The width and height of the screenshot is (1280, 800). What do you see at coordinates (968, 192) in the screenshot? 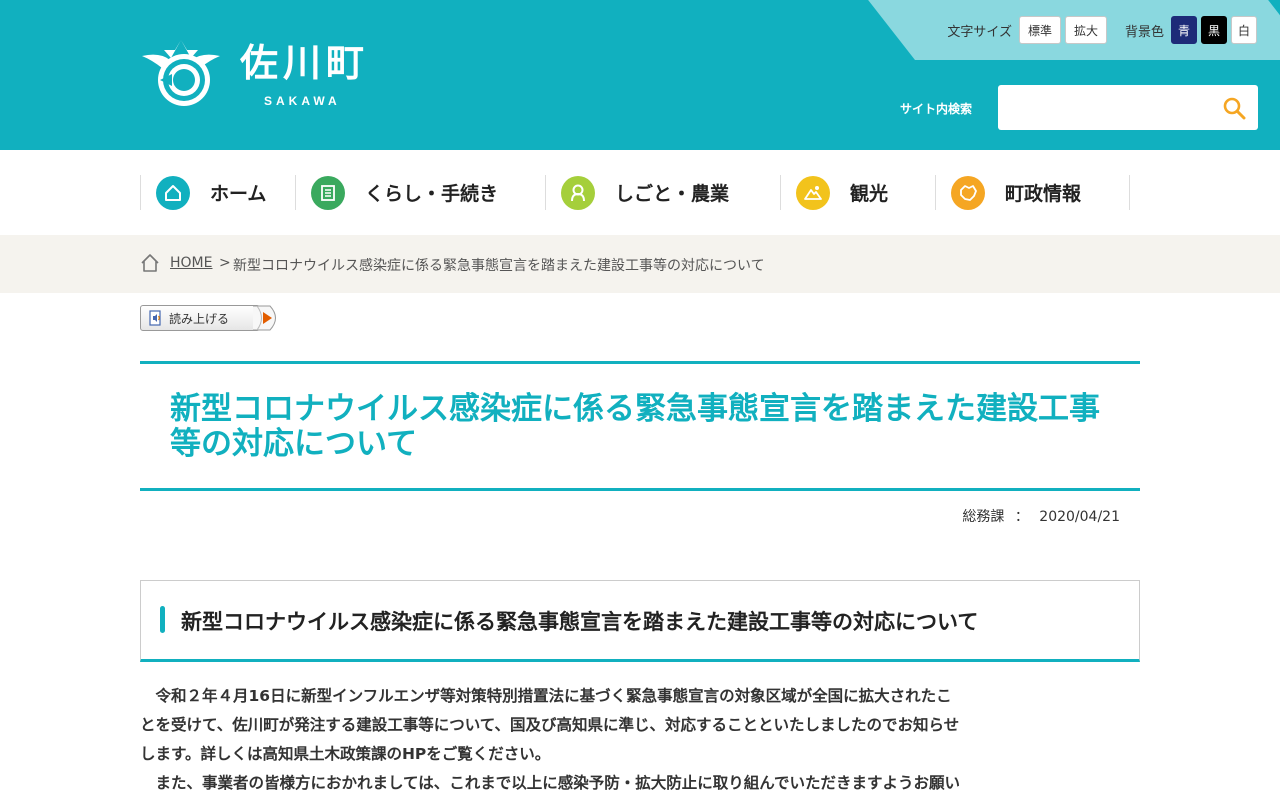
I see `map-icon` at bounding box center [968, 192].